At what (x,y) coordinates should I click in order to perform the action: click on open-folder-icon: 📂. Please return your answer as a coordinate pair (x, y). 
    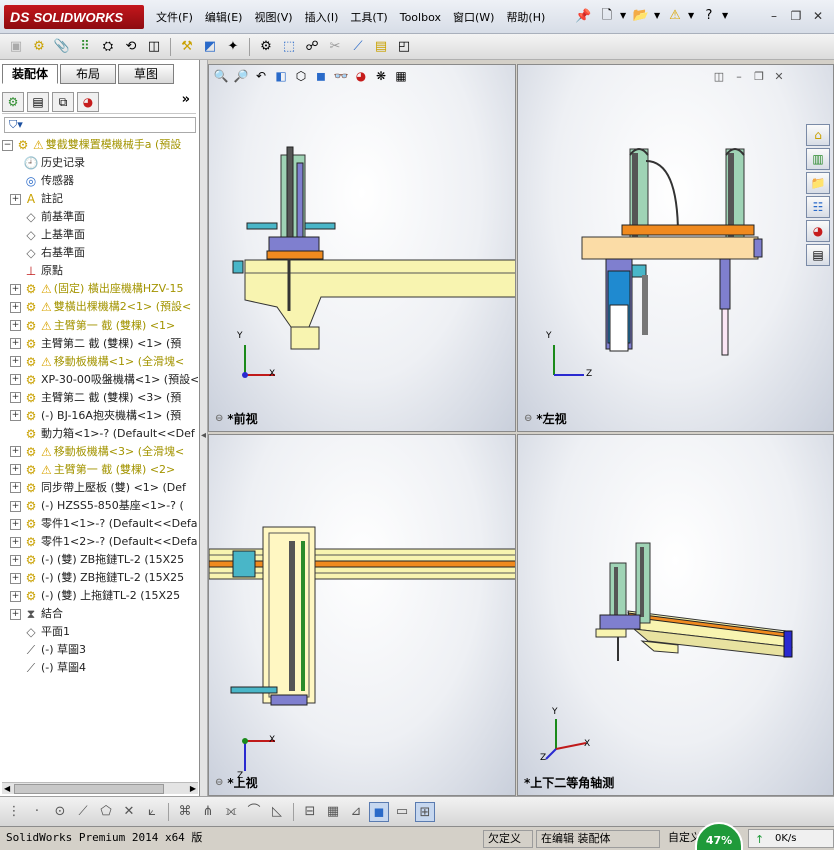
    Looking at the image, I should click on (641, 16).